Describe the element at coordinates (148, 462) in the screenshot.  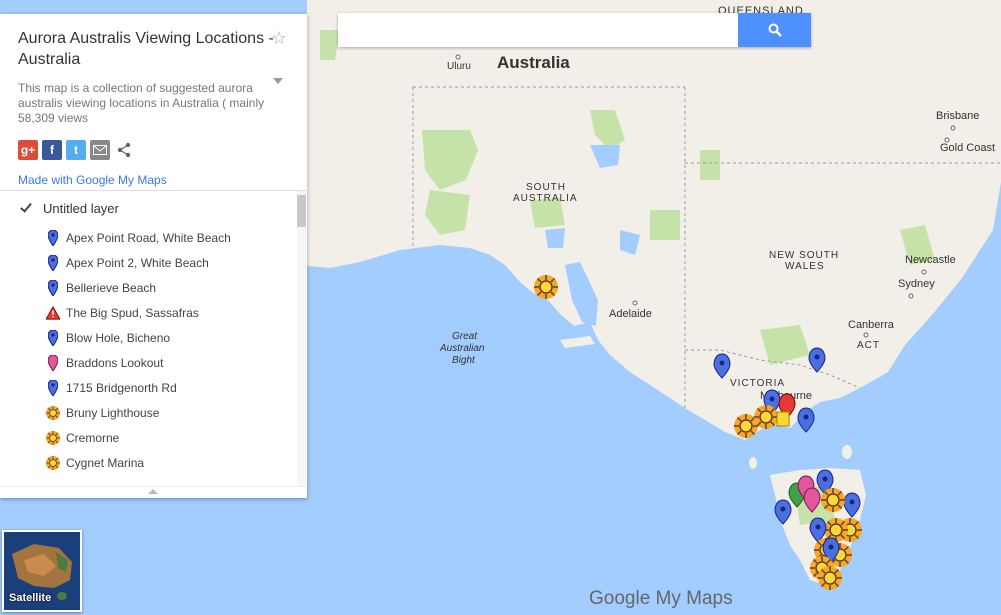
I see `layer-item: Cygnet Marina` at that location.